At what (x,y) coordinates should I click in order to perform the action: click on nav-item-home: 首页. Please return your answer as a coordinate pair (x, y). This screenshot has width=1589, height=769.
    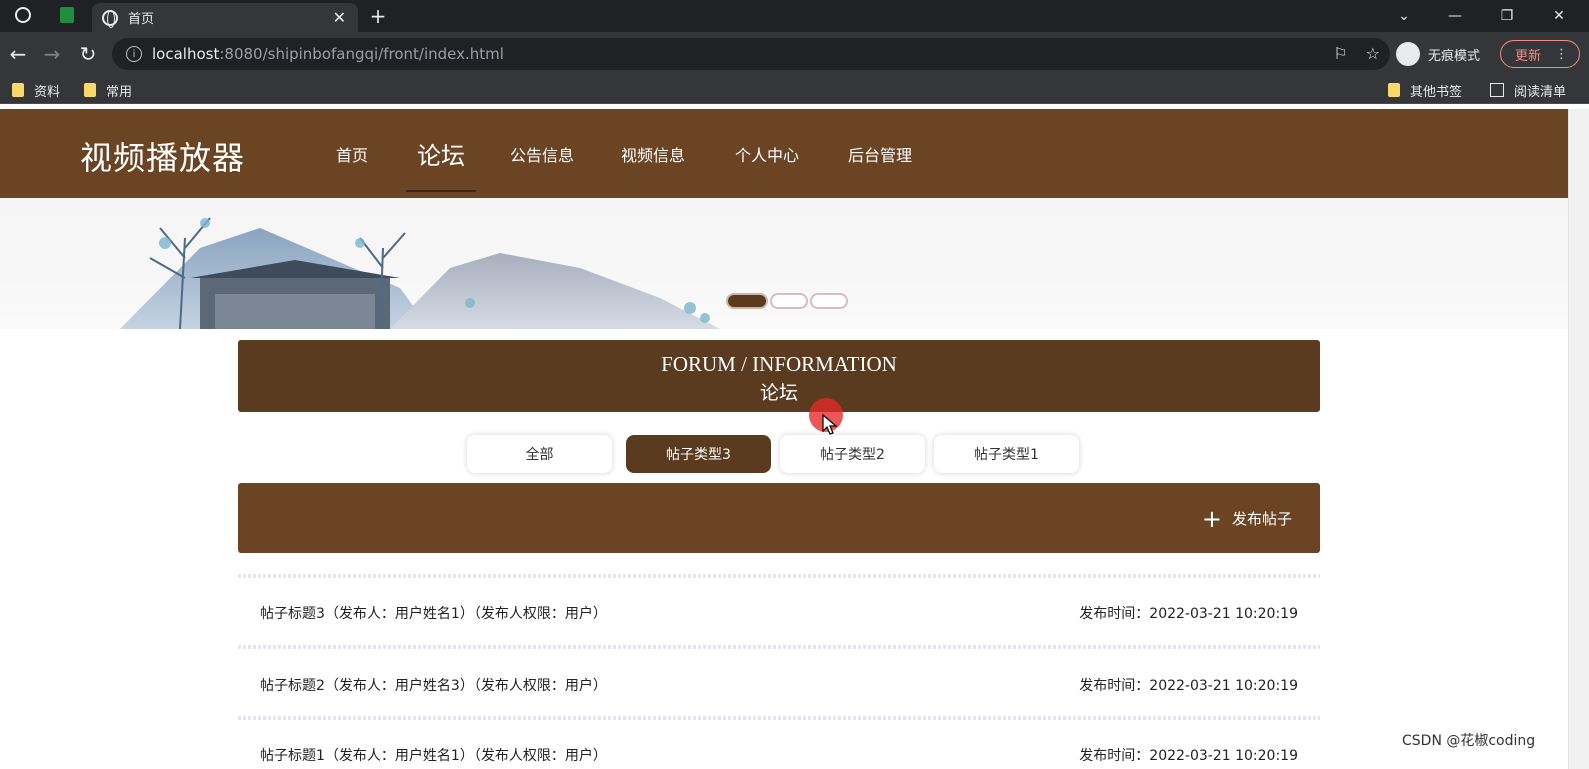
    Looking at the image, I should click on (352, 153).